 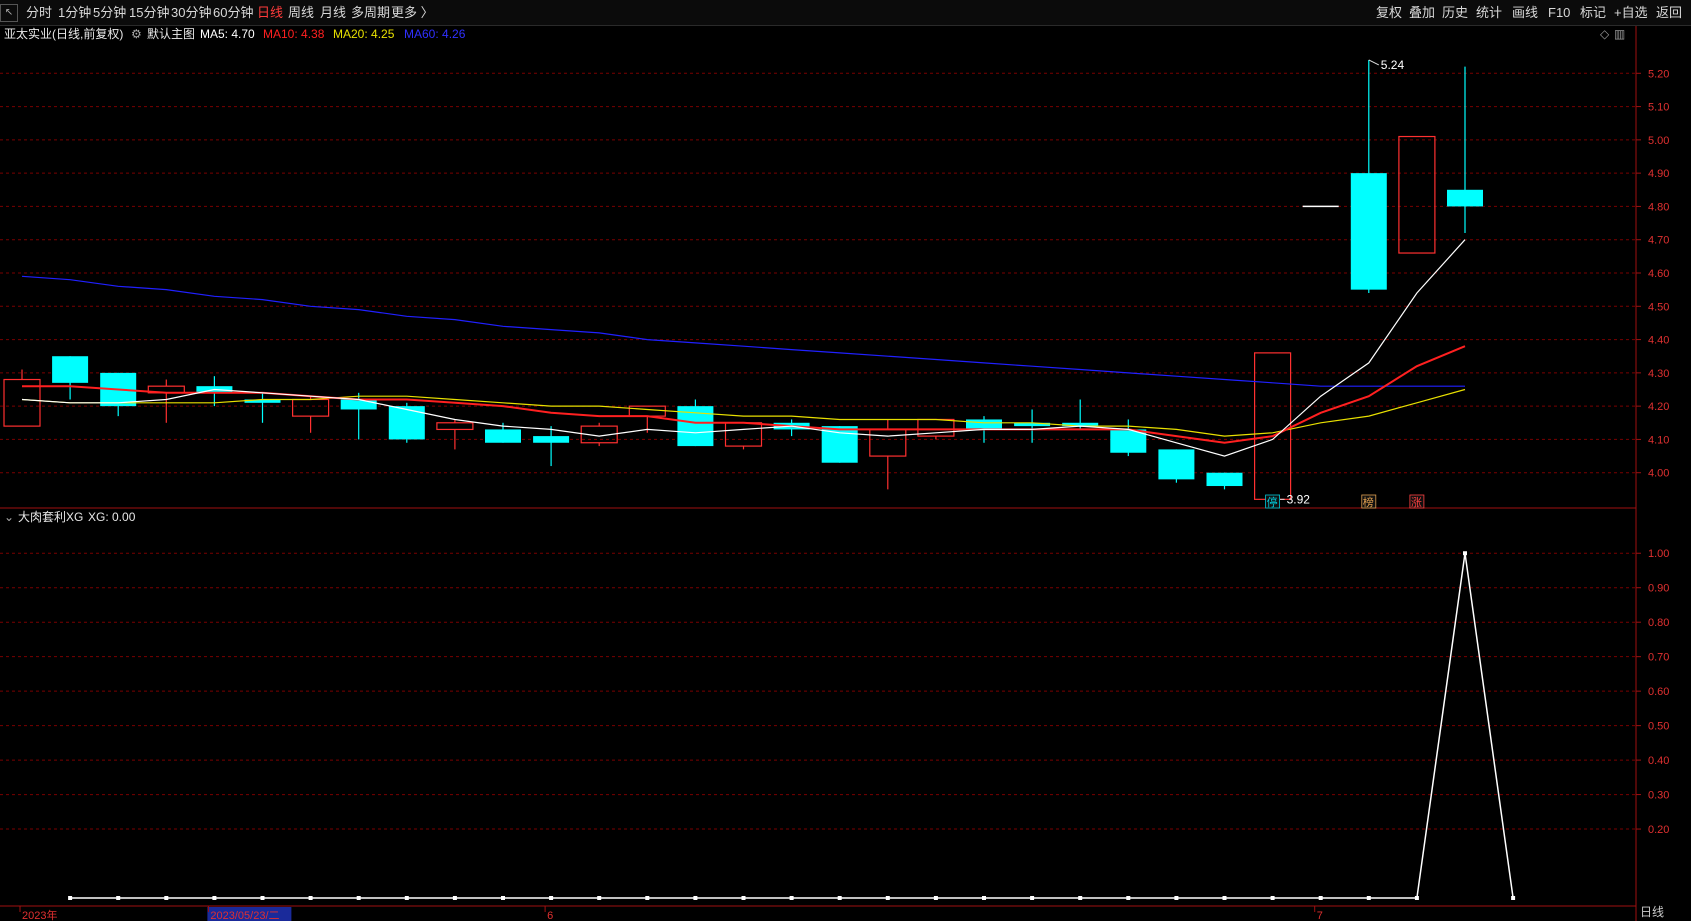 What do you see at coordinates (1658, 374) in the screenshot?
I see `y-tick-label: 4.30` at bounding box center [1658, 374].